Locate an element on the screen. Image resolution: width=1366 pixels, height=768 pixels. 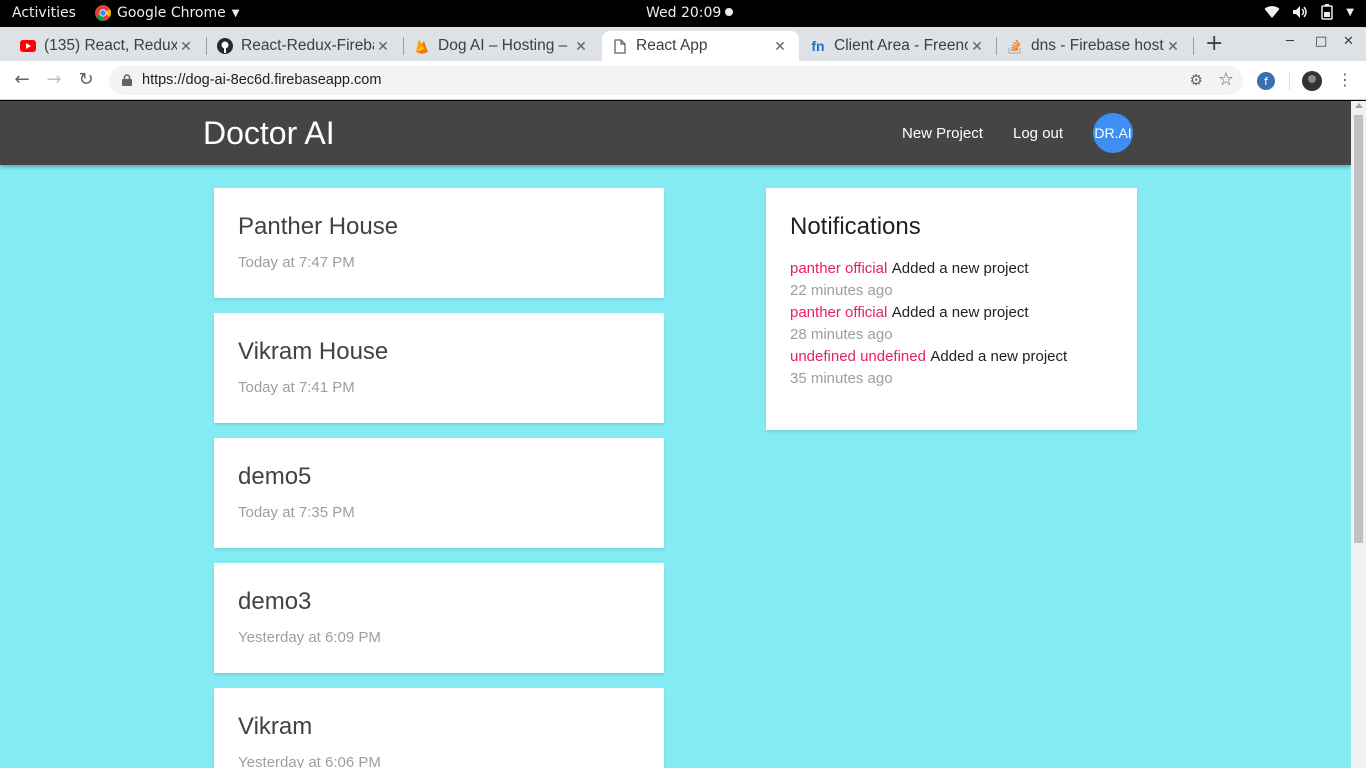
browser-tab: Dog AI – Hosting – Firebase ✕ is located at coordinates (502, 46).